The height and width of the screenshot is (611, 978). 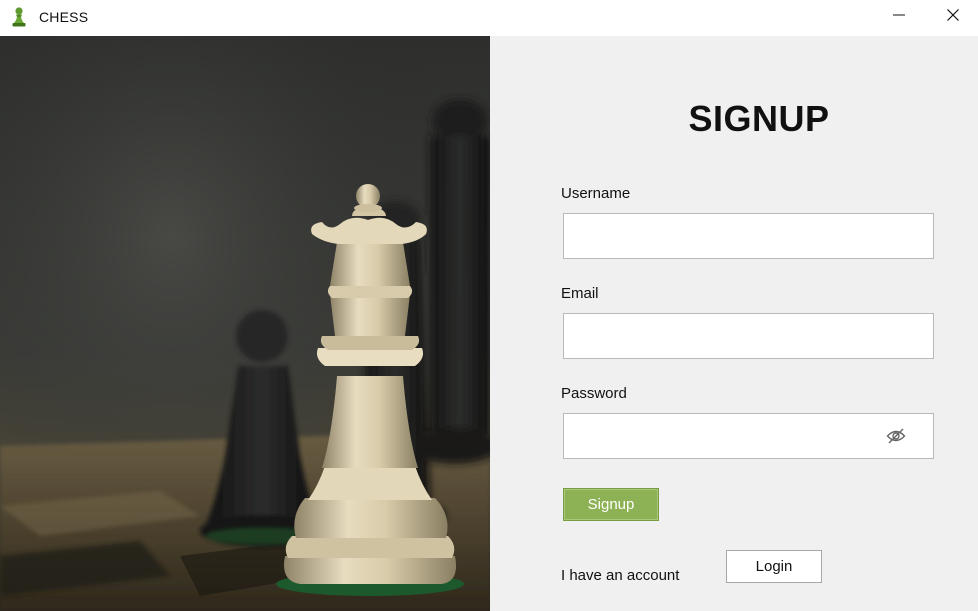 I want to click on login-button: Login, so click(x=774, y=566).